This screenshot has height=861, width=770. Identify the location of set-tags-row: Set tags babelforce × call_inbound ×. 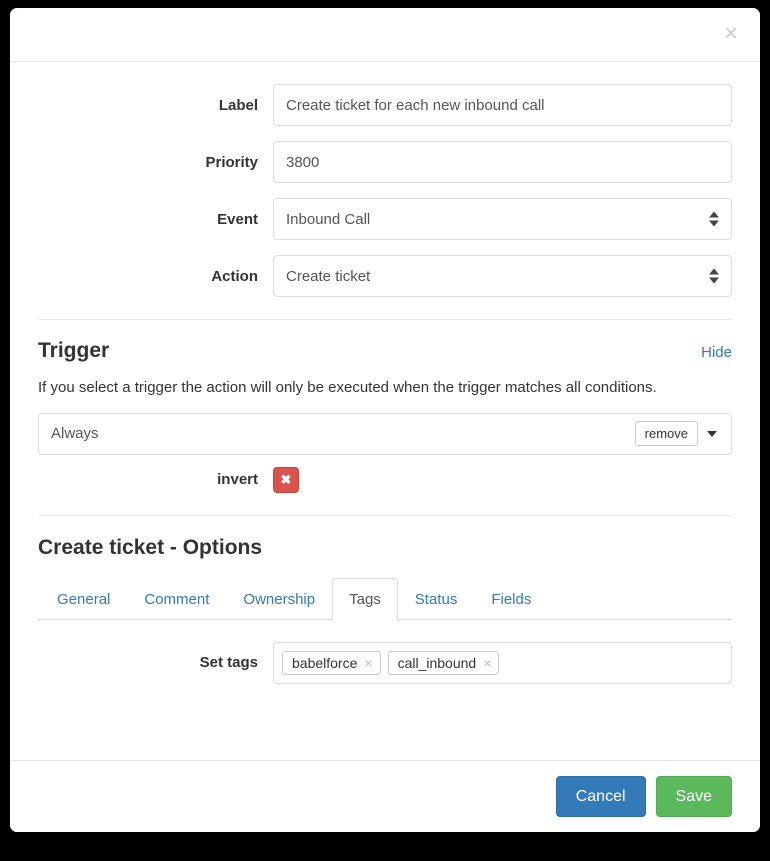
(385, 662).